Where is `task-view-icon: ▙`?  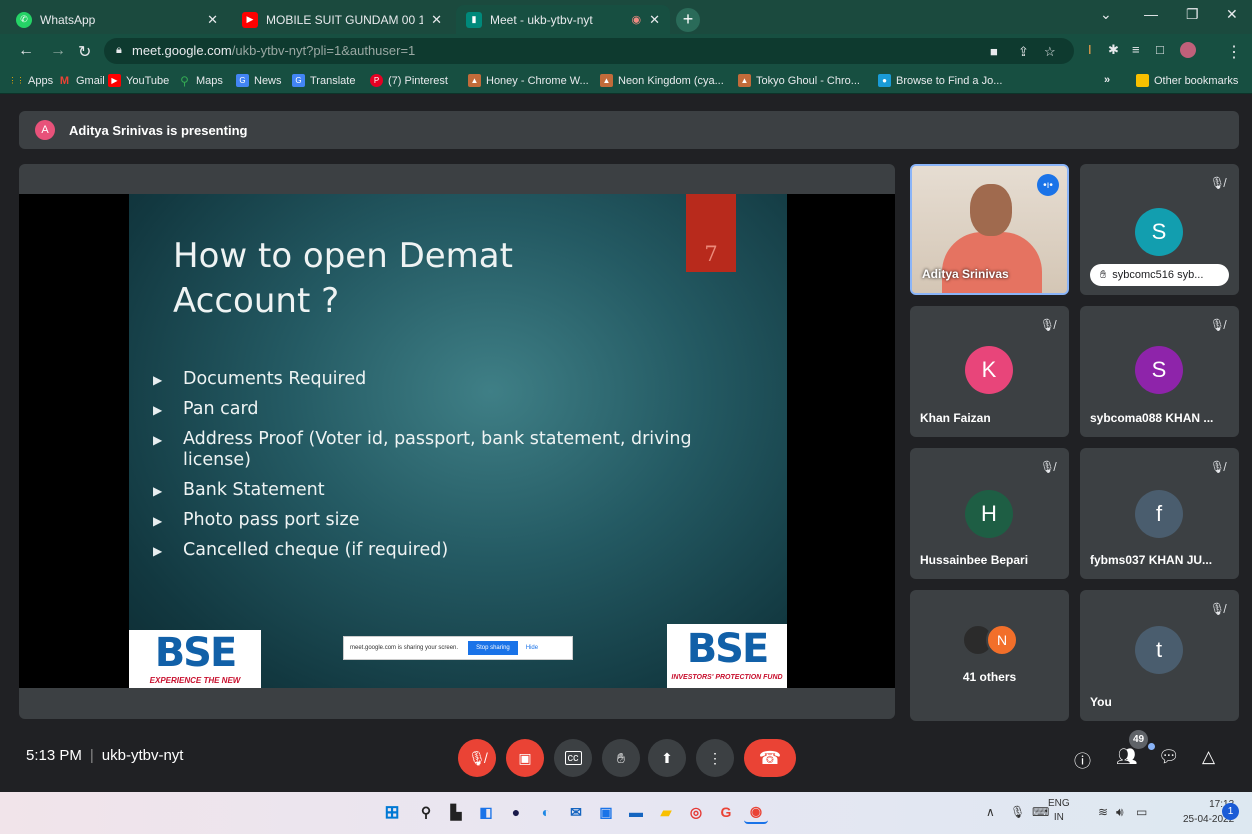 task-view-icon: ▙ is located at coordinates (456, 812).